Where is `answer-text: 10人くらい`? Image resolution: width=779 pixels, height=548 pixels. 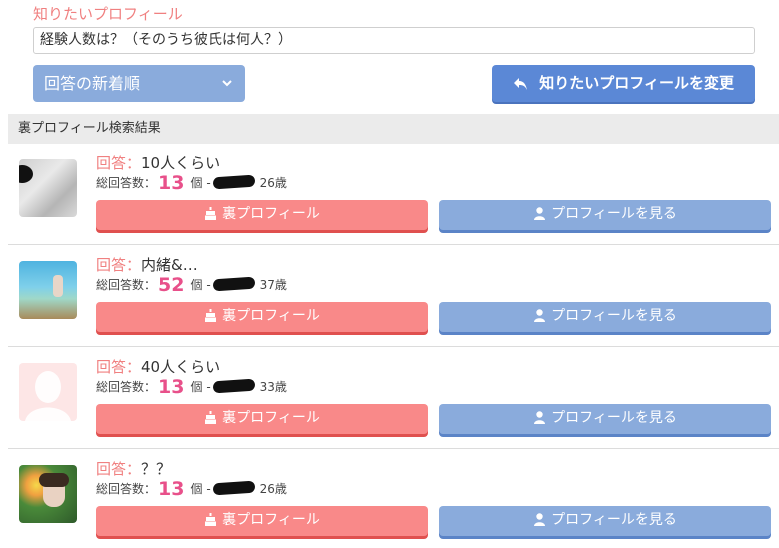
answer-text: 10人くらい is located at coordinates (181, 163).